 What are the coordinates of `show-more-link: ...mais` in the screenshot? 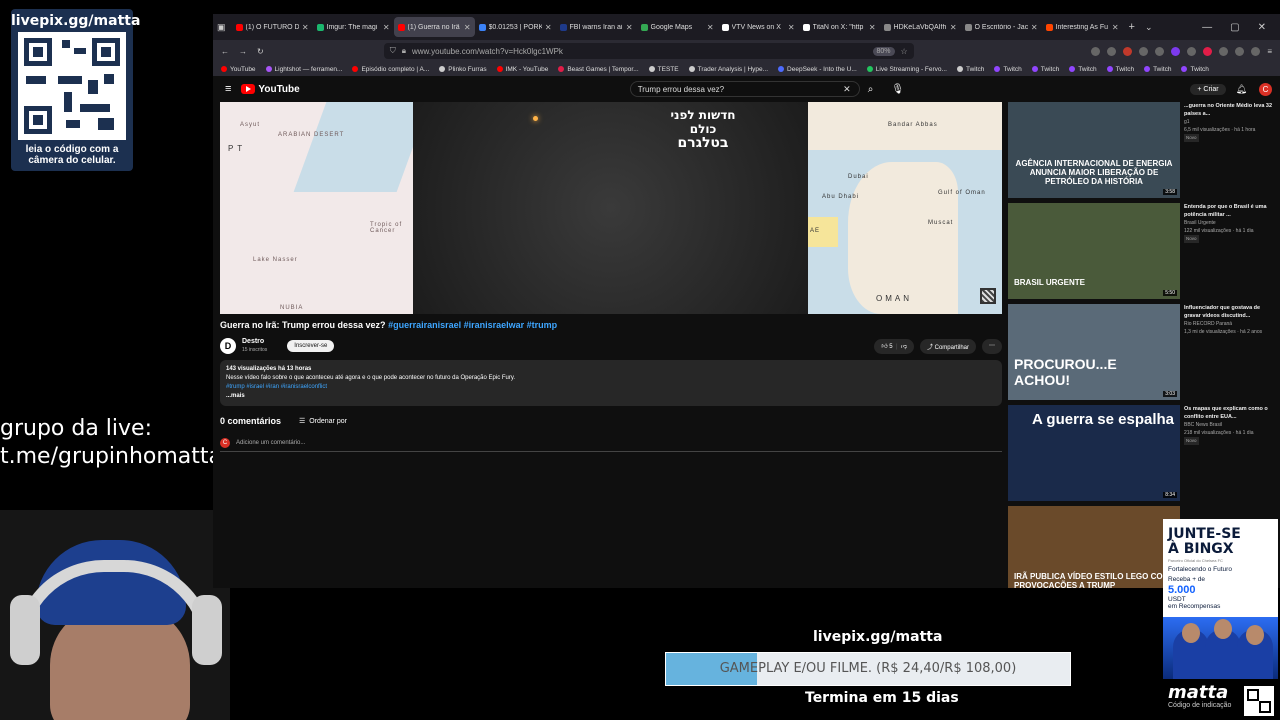 It's located at (611, 396).